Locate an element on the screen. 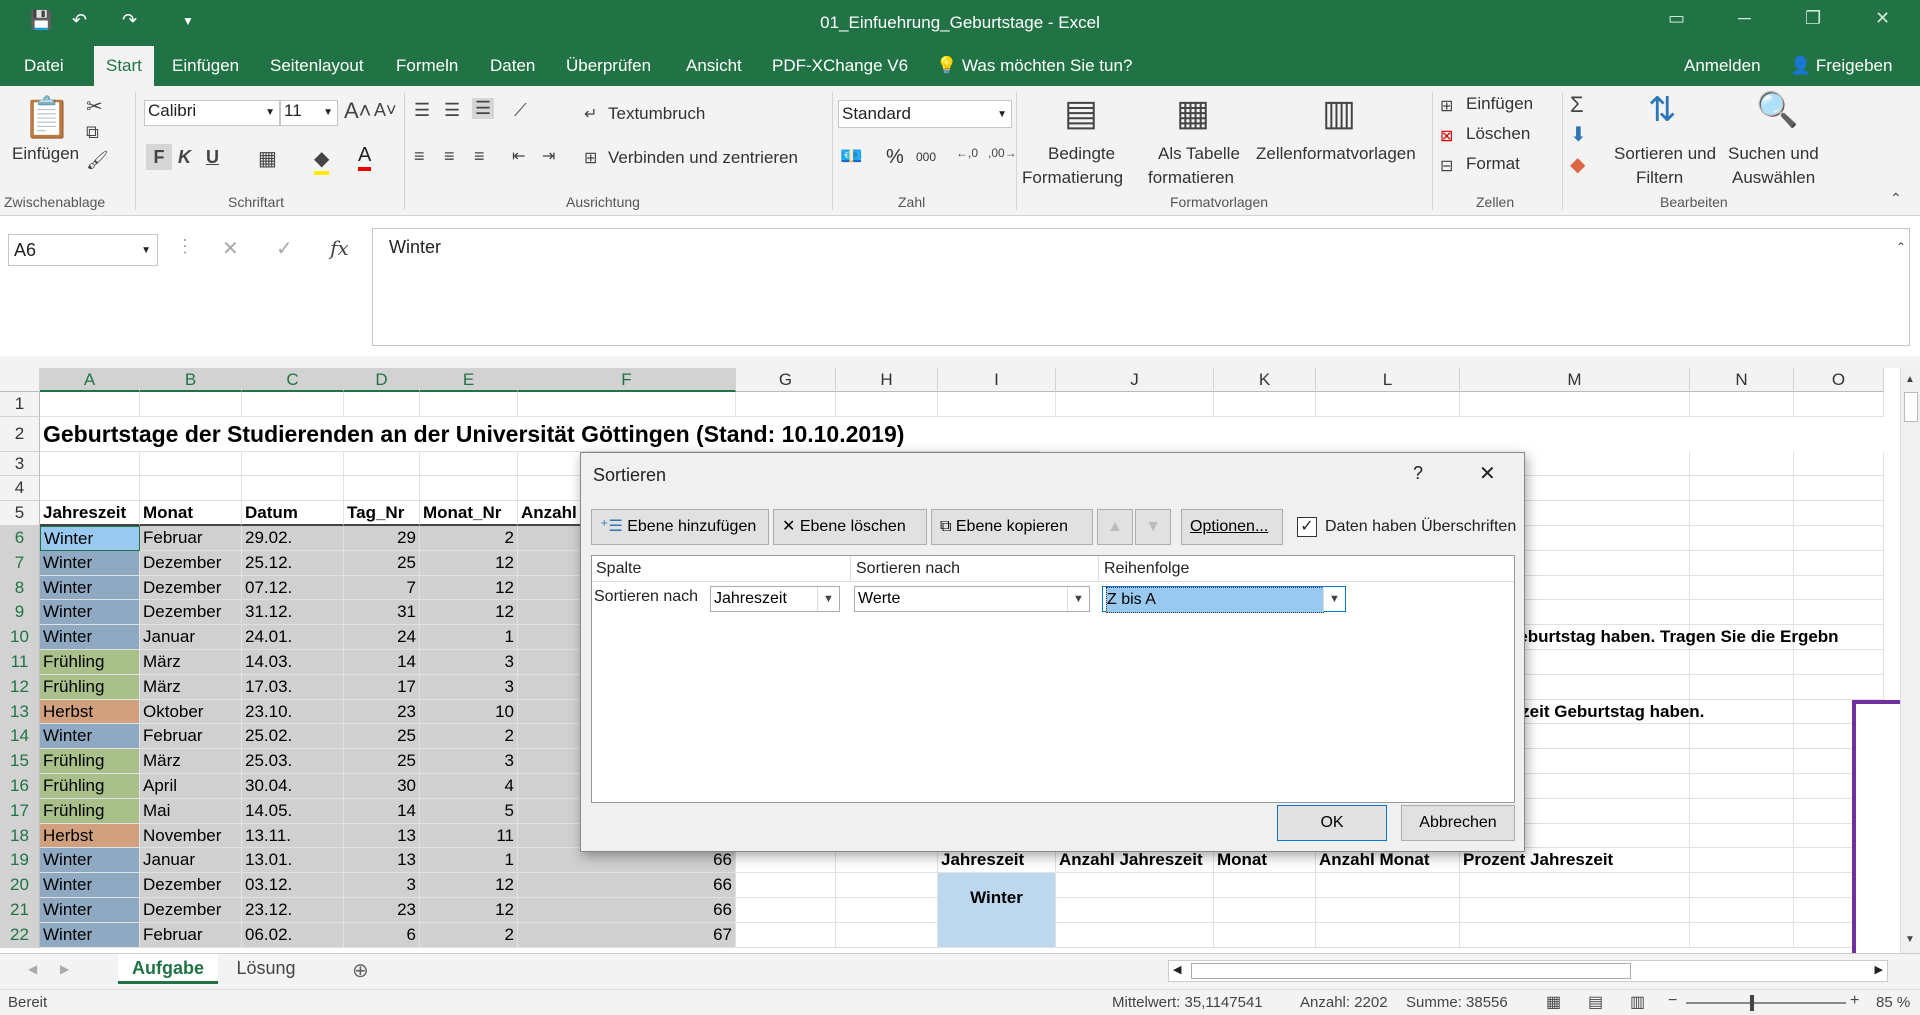 The height and width of the screenshot is (1015, 1920). table-cell: 10 is located at coordinates (469, 712).